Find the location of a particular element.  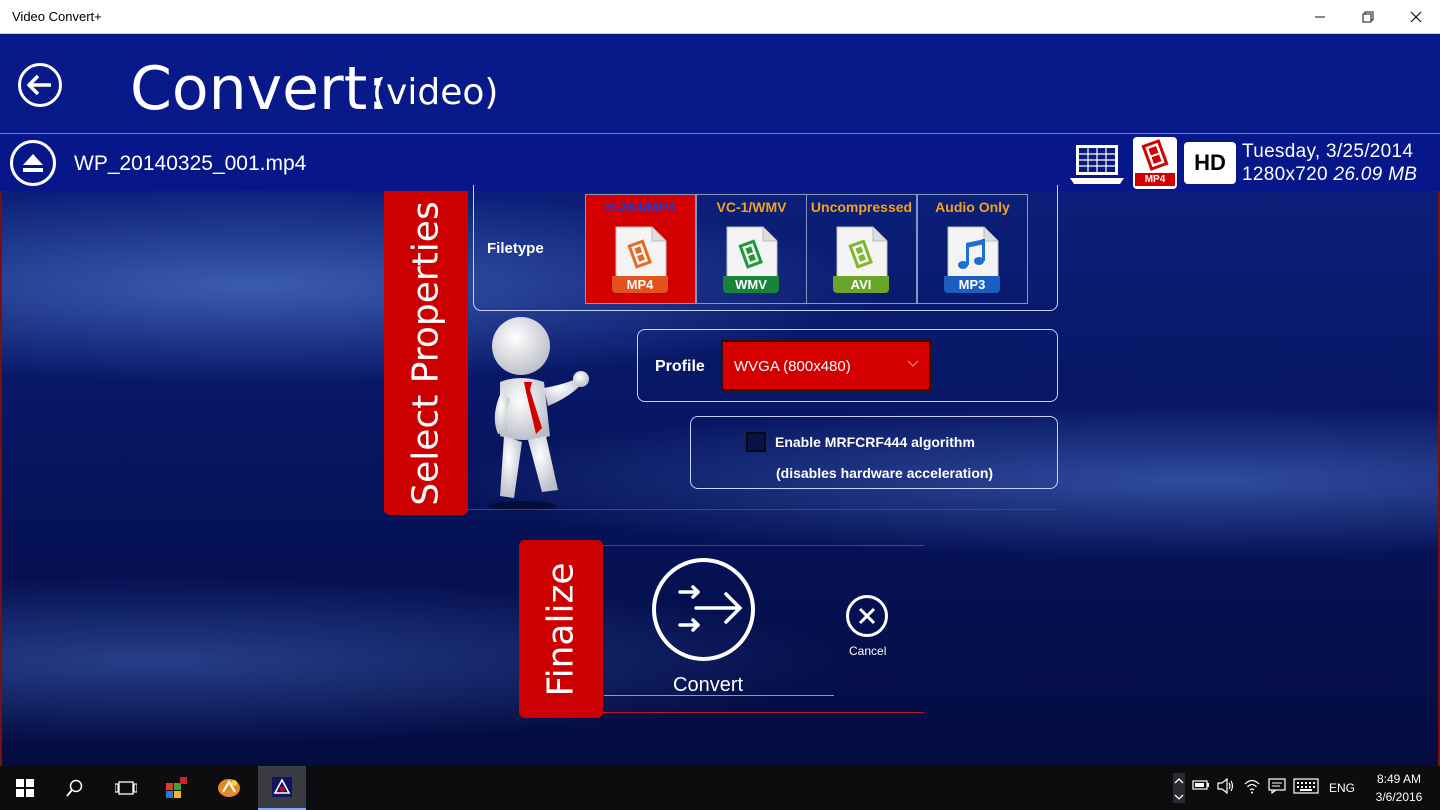

minimize-button is located at coordinates (1320, 17).